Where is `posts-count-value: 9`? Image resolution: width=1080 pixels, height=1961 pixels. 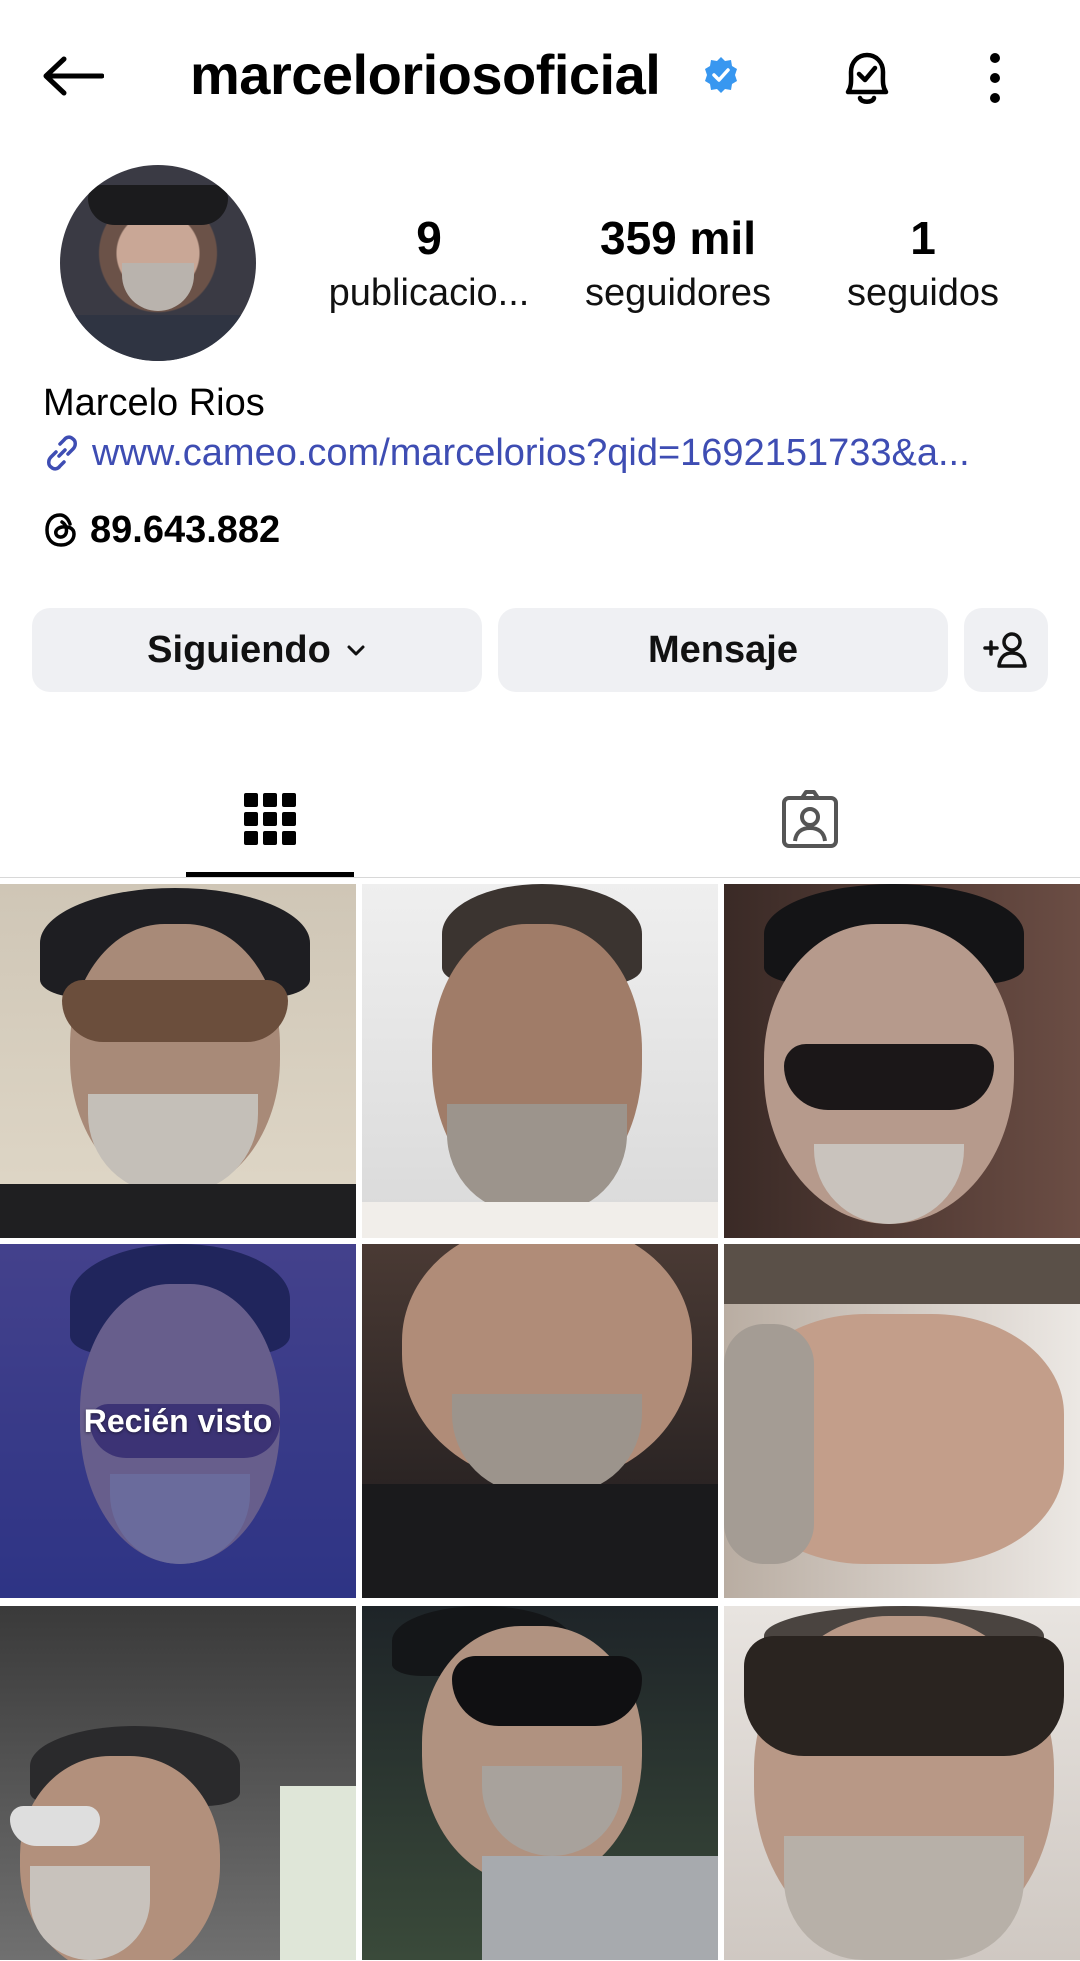
posts-count-value: 9 is located at coordinates (429, 238).